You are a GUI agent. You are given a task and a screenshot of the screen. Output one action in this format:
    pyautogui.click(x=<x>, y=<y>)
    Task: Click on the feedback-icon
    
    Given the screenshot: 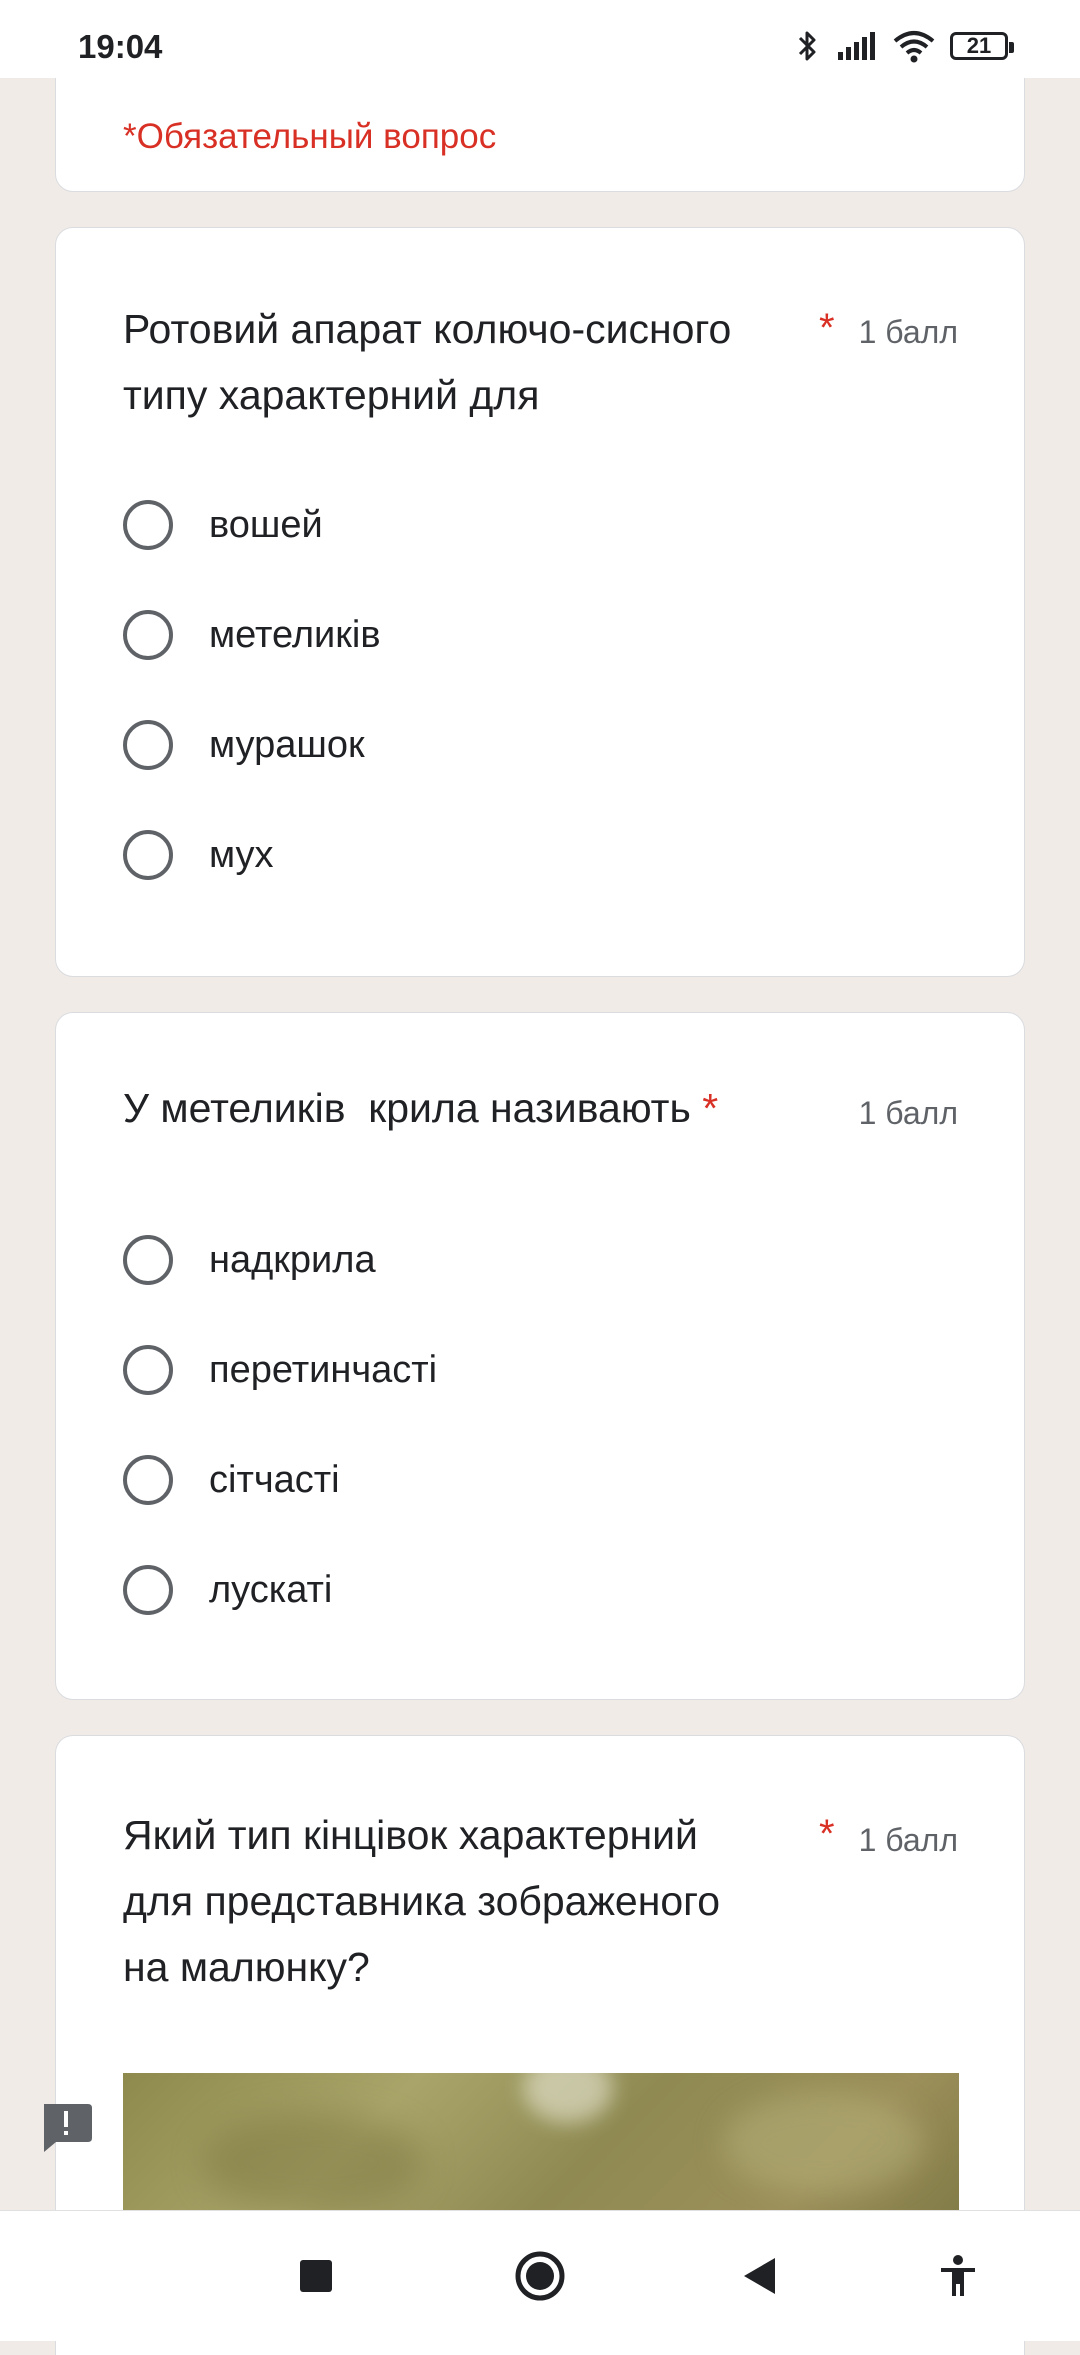 What is the action you would take?
    pyautogui.click(x=66, y=2128)
    